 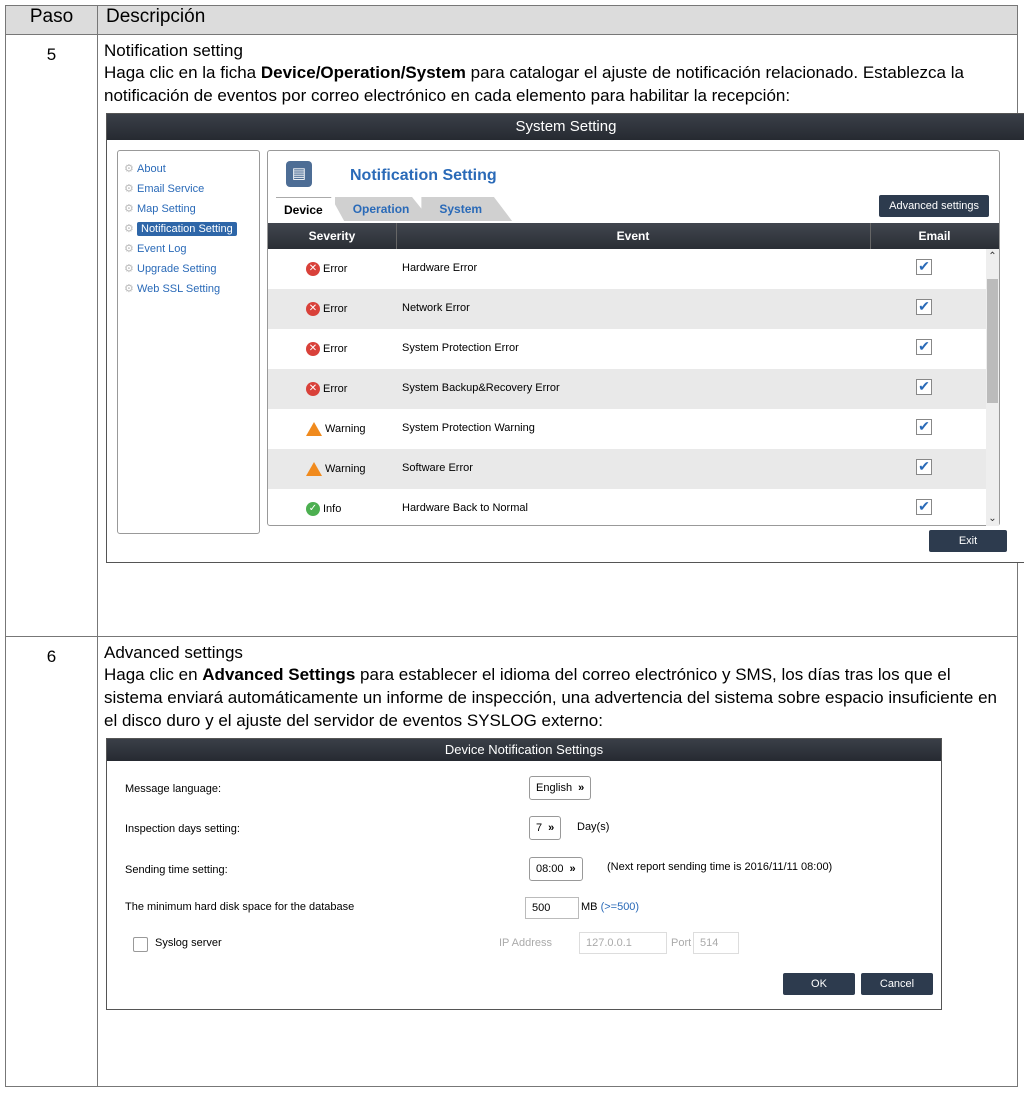 I want to click on sending-time-select: 08:00 », so click(x=556, y=869).